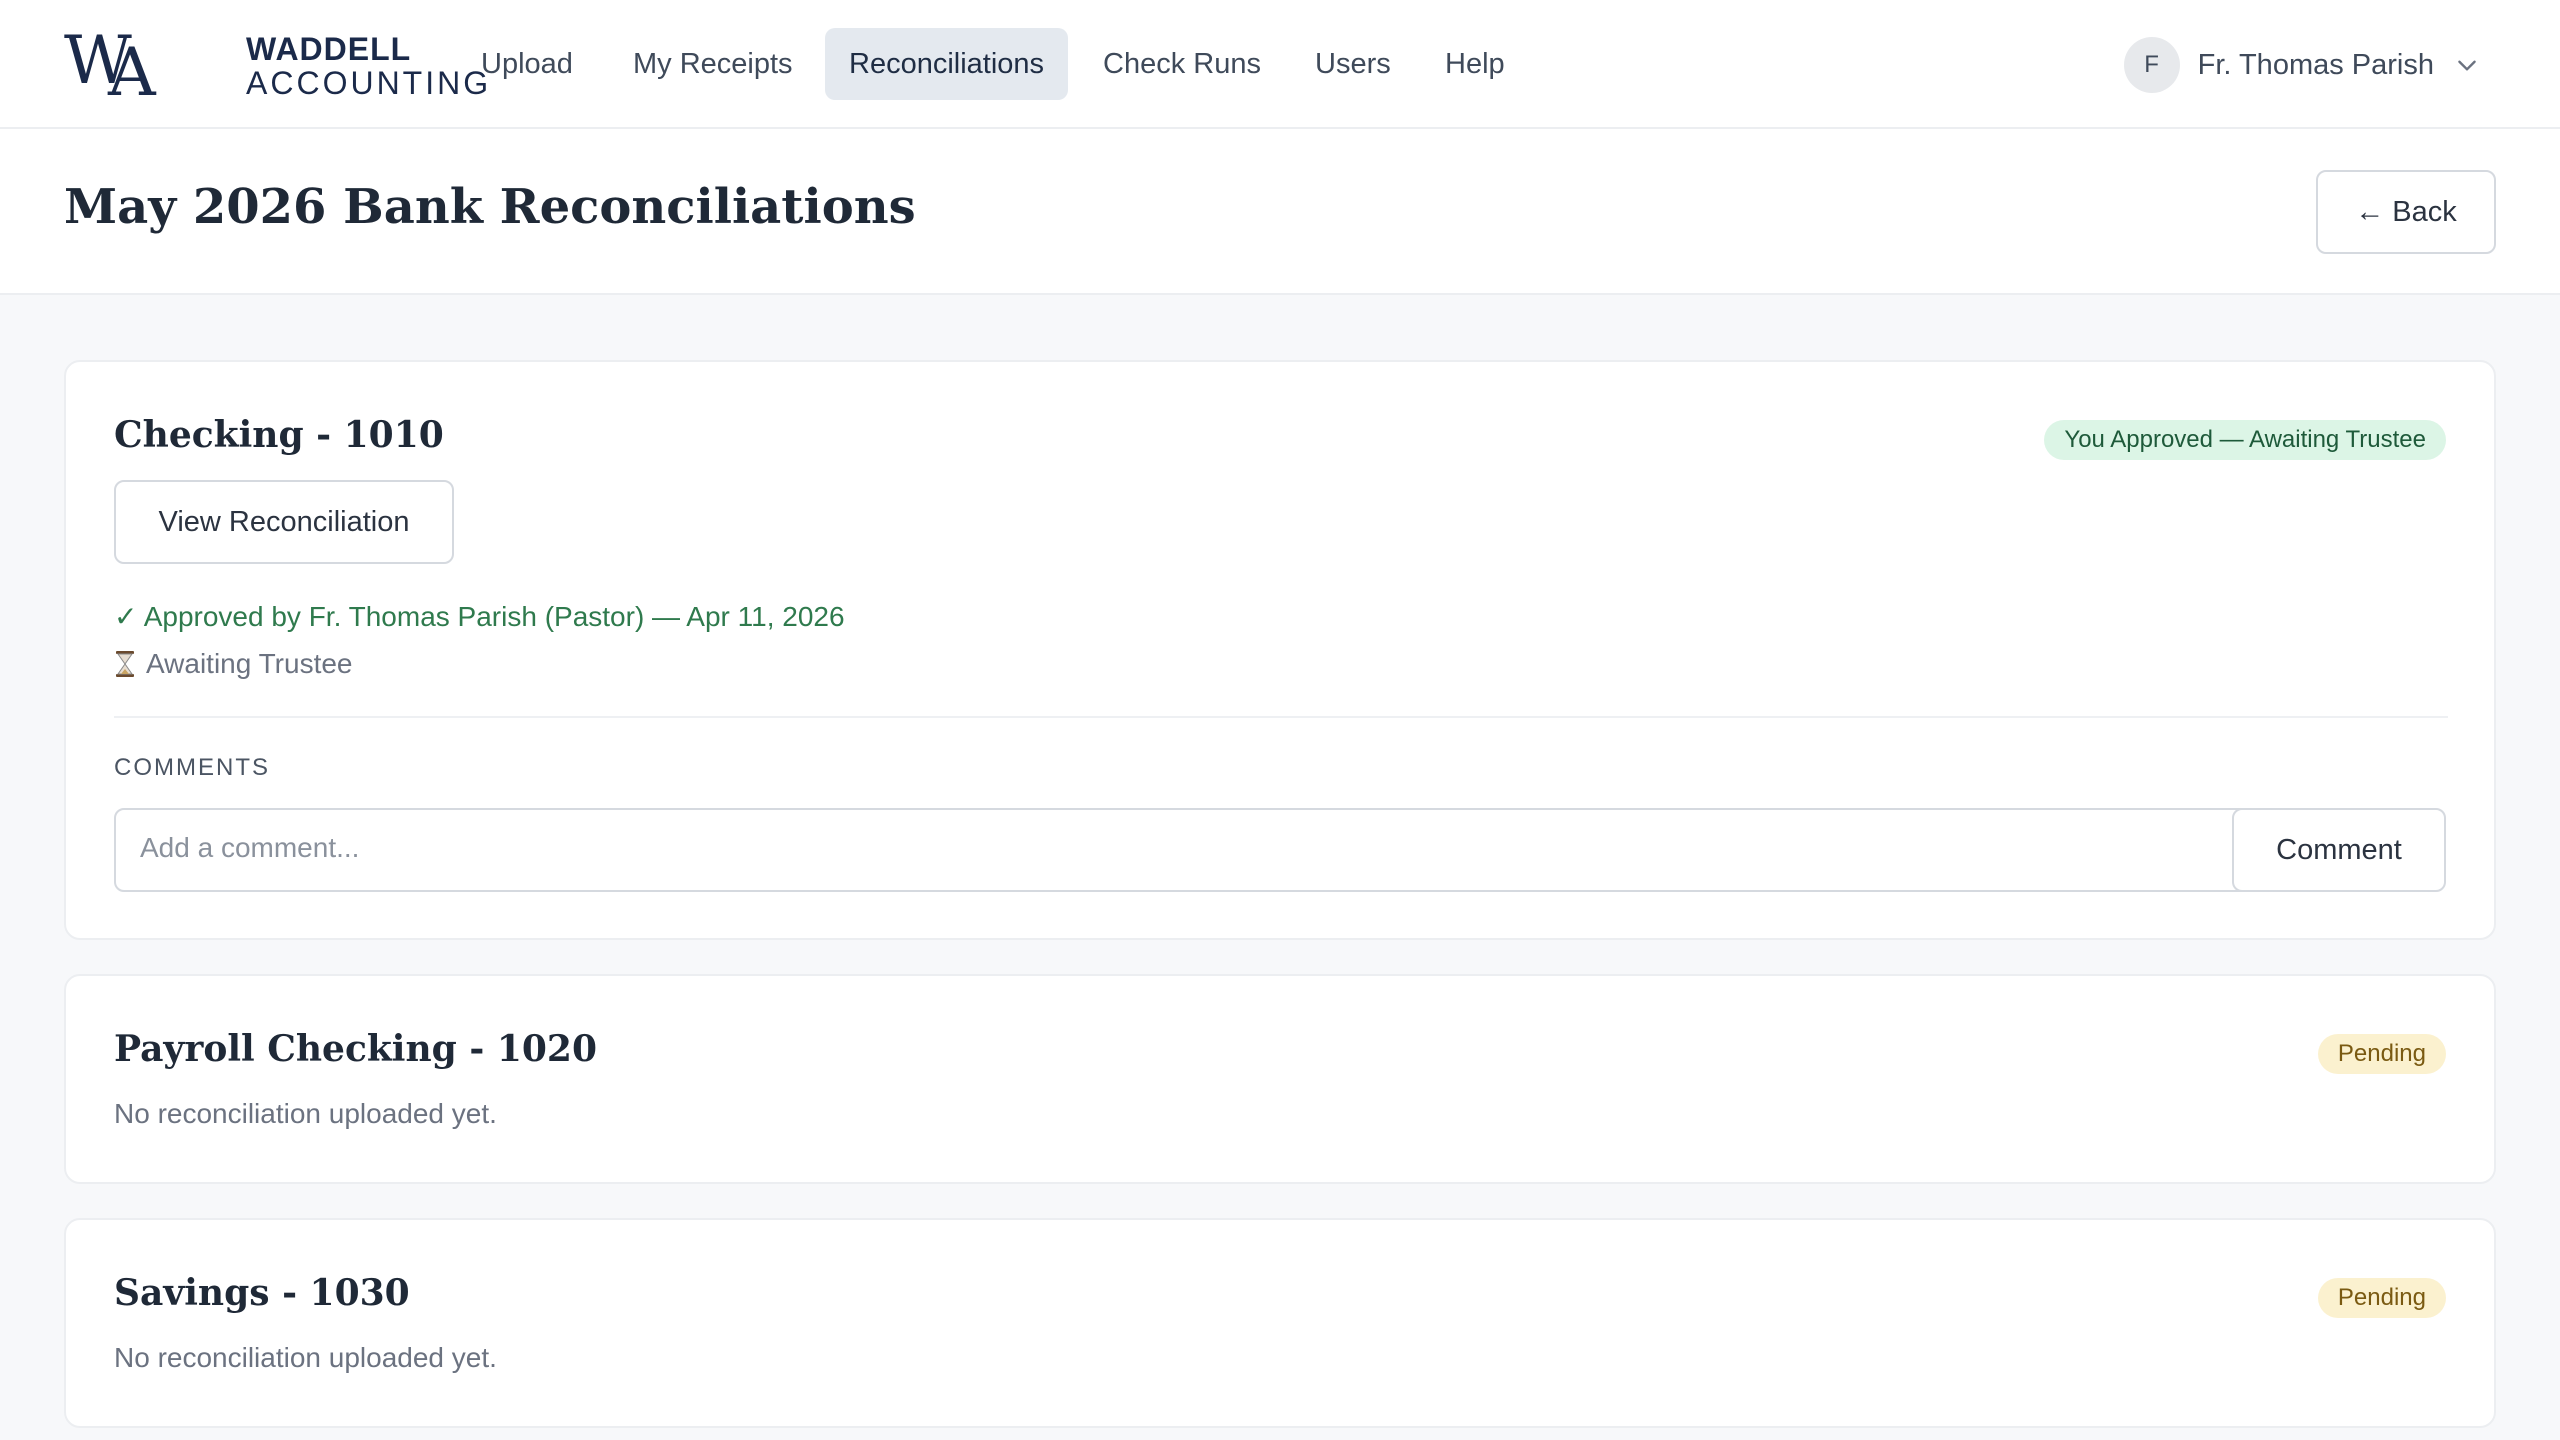  What do you see at coordinates (1182, 64) in the screenshot?
I see `nav-item-check-runs: Check Runs` at bounding box center [1182, 64].